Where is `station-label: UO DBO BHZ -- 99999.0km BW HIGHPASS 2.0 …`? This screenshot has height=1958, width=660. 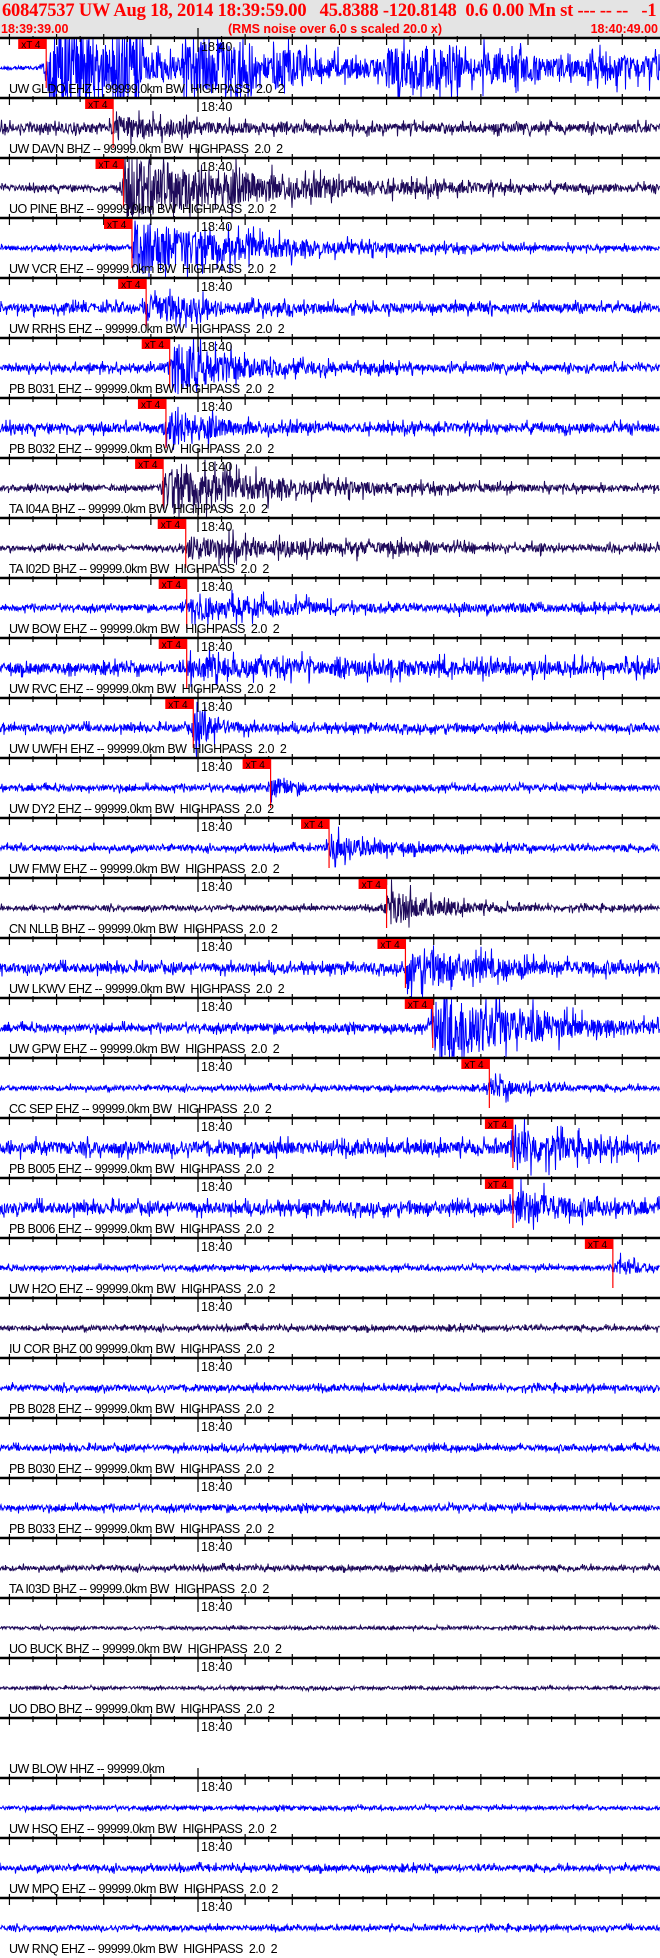
station-label: UO DBO BHZ -- 99999.0km BW HIGHPASS 2.0 … is located at coordinates (142, 1709).